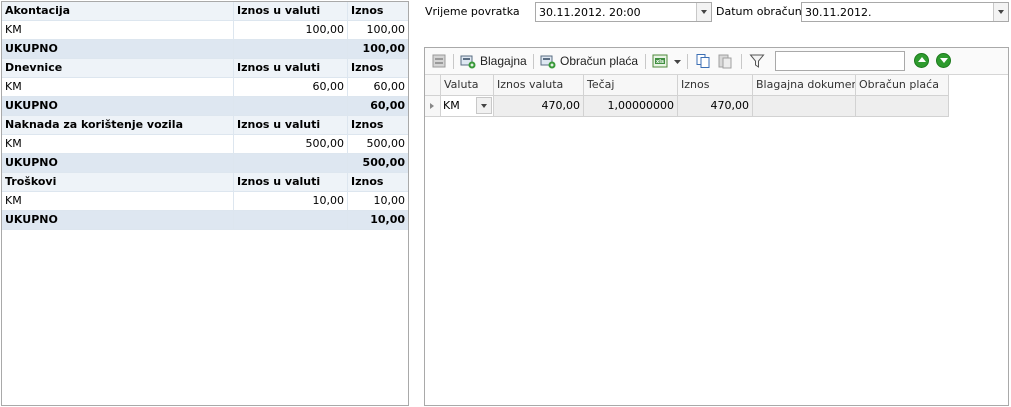  What do you see at coordinates (631, 106) in the screenshot?
I see `cell-tecaj: 1,00000000` at bounding box center [631, 106].